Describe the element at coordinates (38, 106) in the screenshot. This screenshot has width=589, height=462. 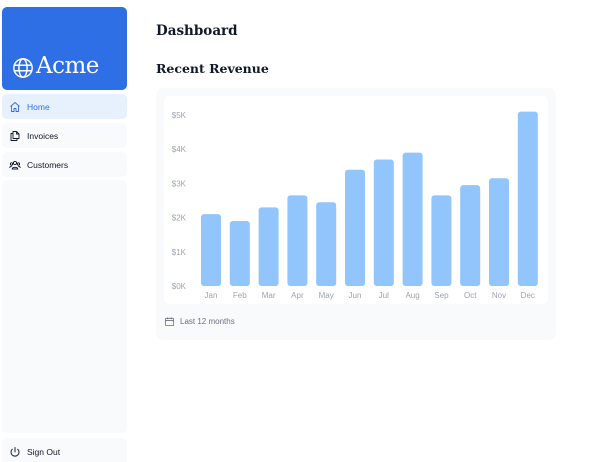
I see `sidebar-item-label: Home` at that location.